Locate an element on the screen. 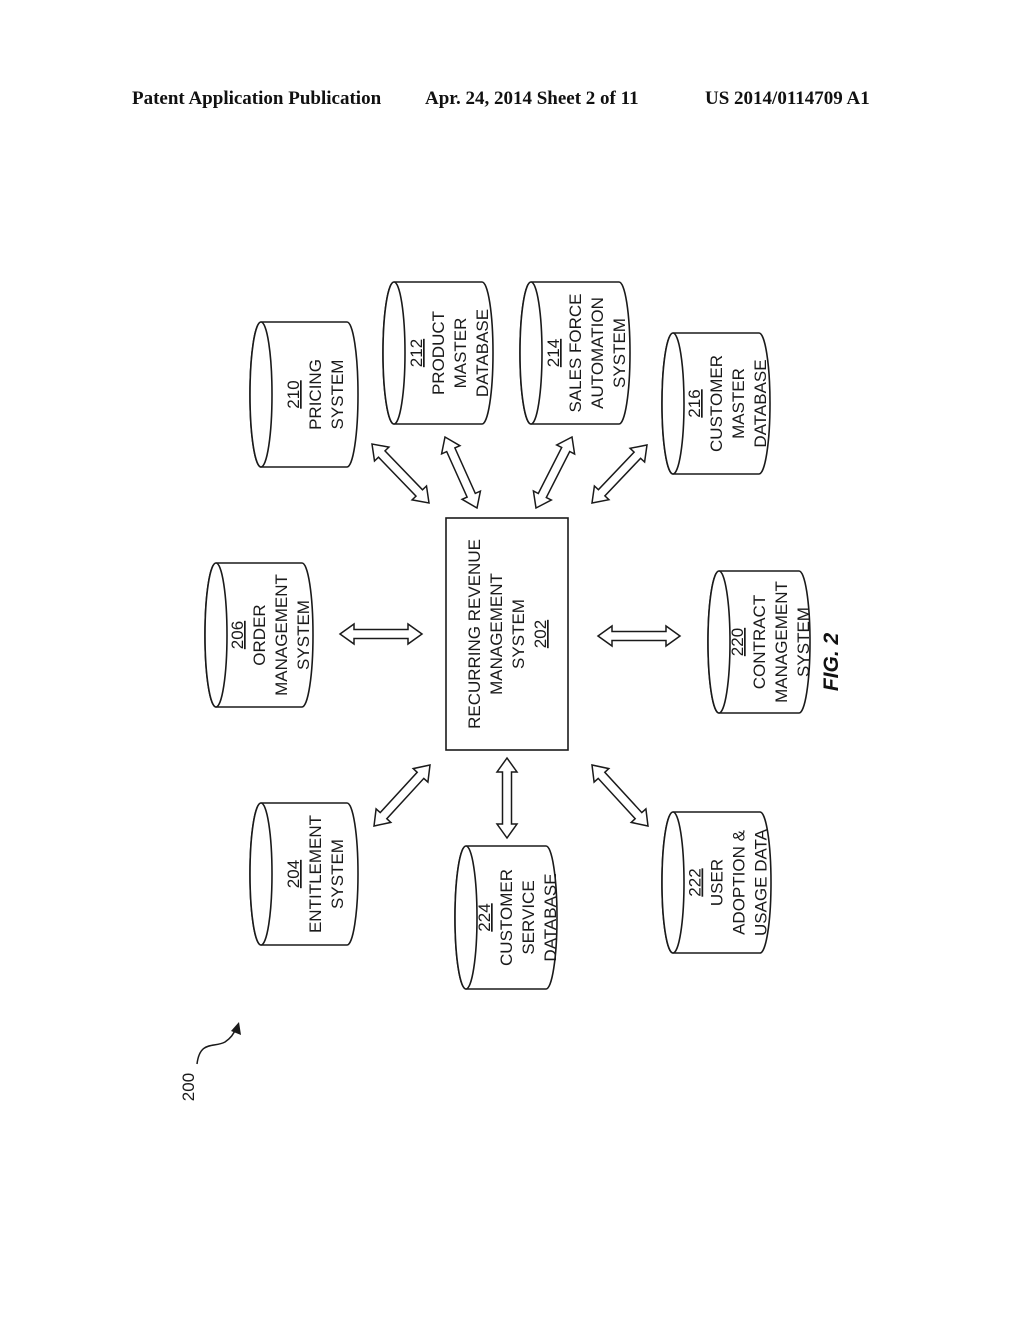 This screenshot has width=1024, height=1320. figure-label: FIG. 2 is located at coordinates (831, 662).